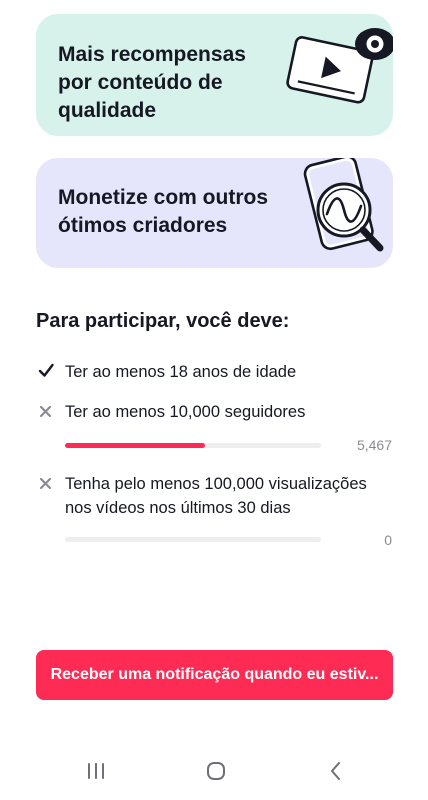 This screenshot has width=428, height=800. I want to click on followers-progress-bar, so click(193, 445).